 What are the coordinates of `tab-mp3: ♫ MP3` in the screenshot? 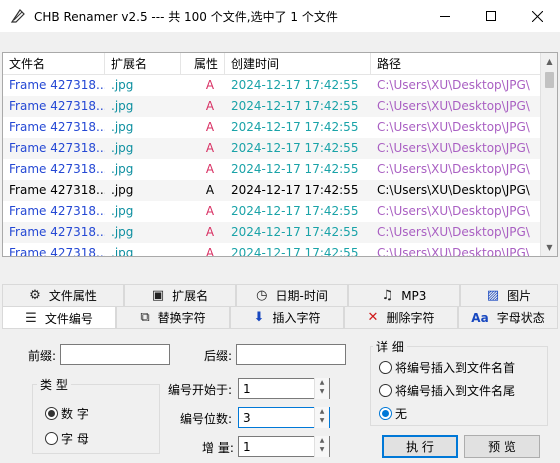 It's located at (404, 295).